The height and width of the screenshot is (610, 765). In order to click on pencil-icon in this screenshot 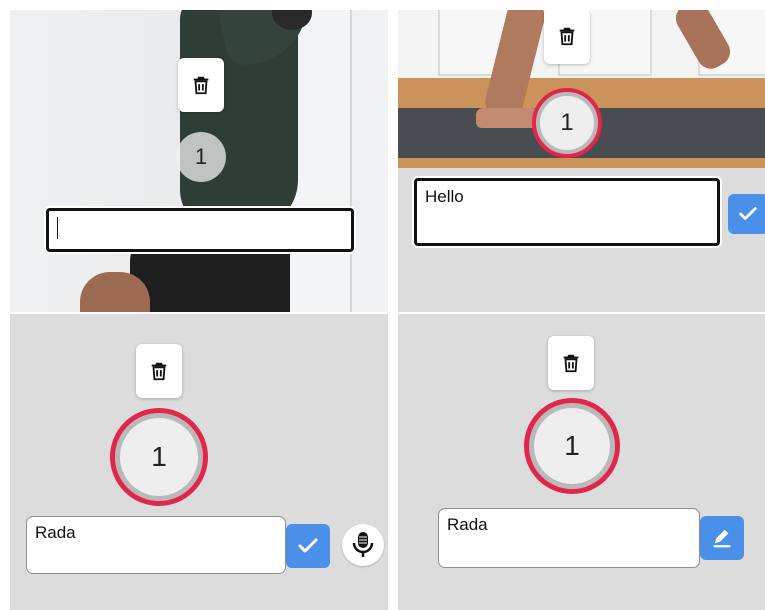, I will do `click(722, 538)`.